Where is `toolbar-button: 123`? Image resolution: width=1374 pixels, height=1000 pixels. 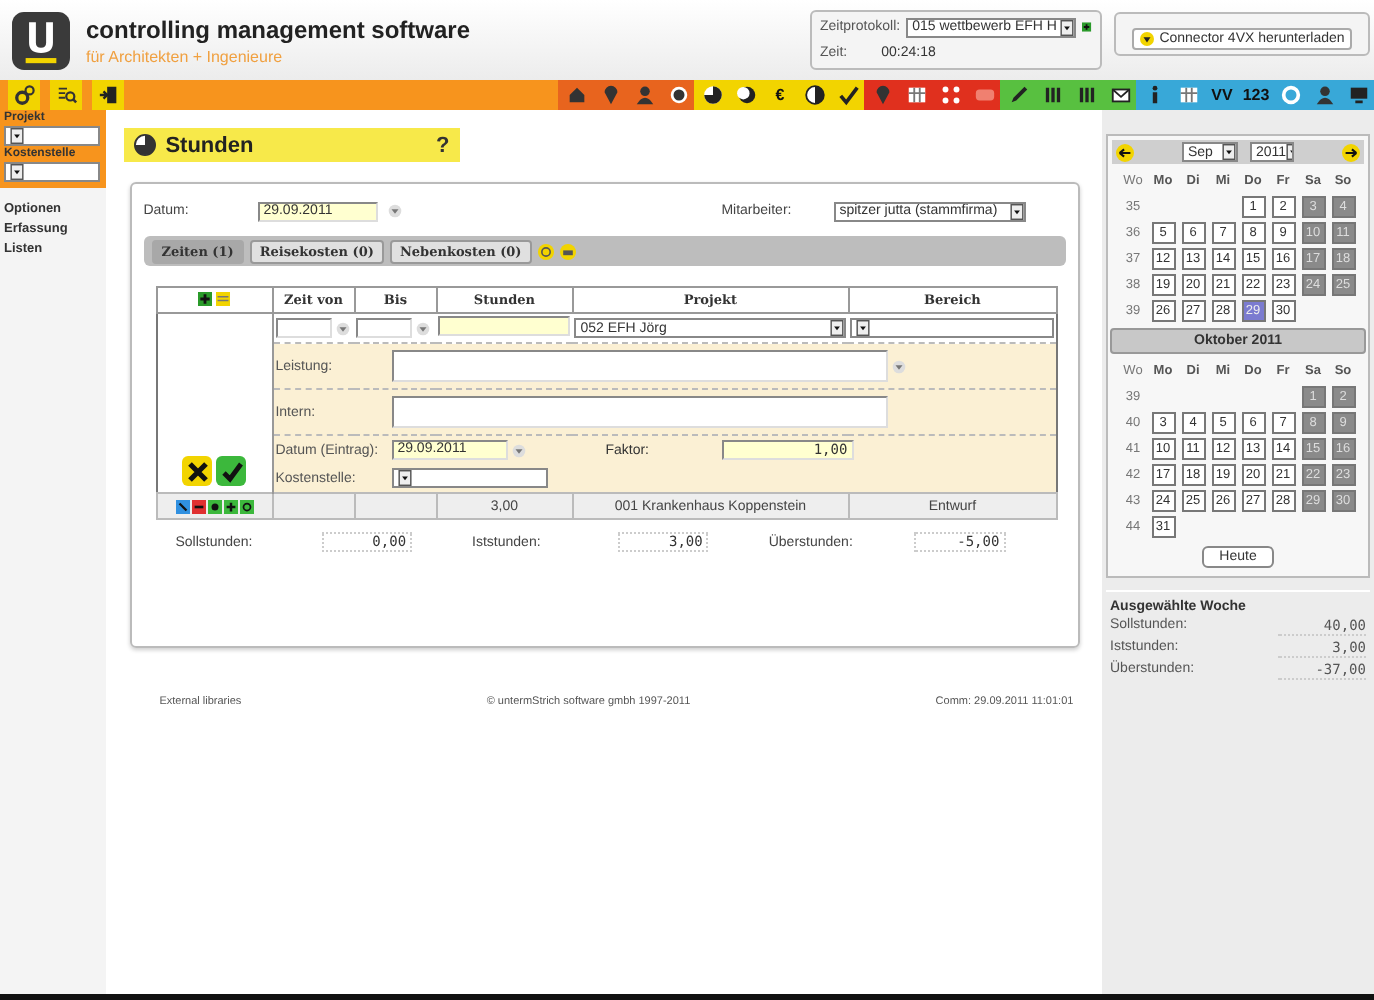
toolbar-button: 123 is located at coordinates (1256, 95).